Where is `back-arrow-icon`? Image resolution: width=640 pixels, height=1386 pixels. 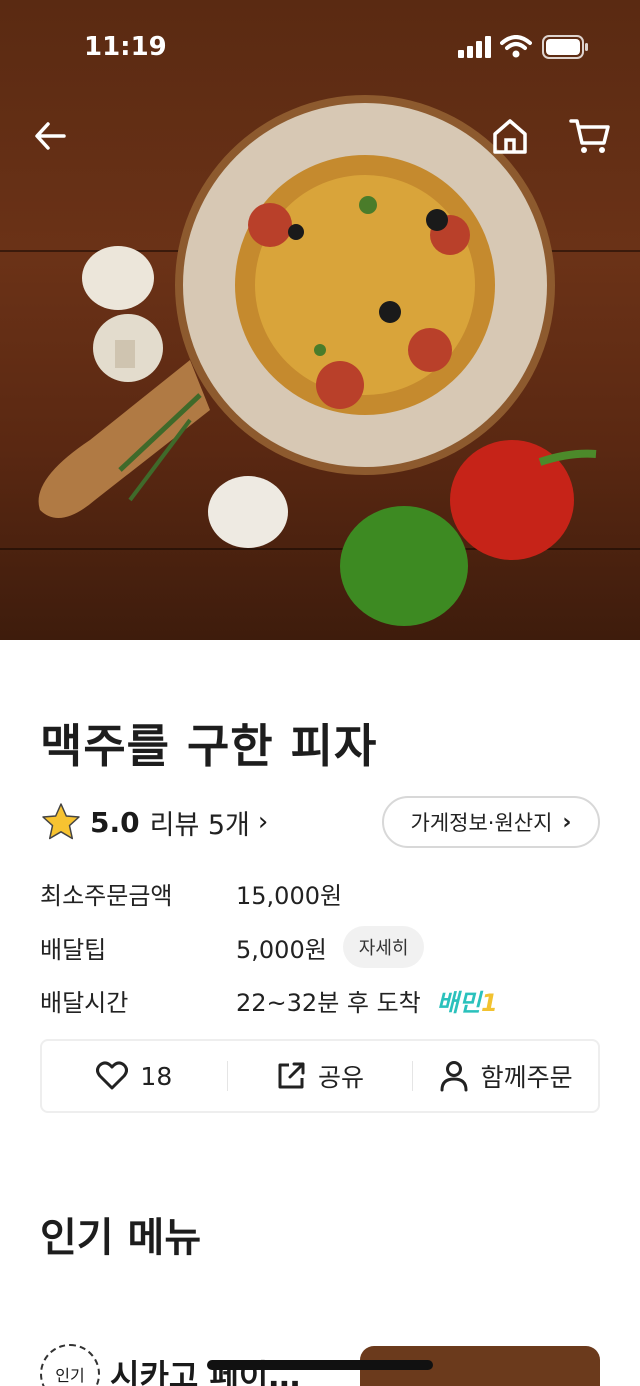 back-arrow-icon is located at coordinates (50, 136).